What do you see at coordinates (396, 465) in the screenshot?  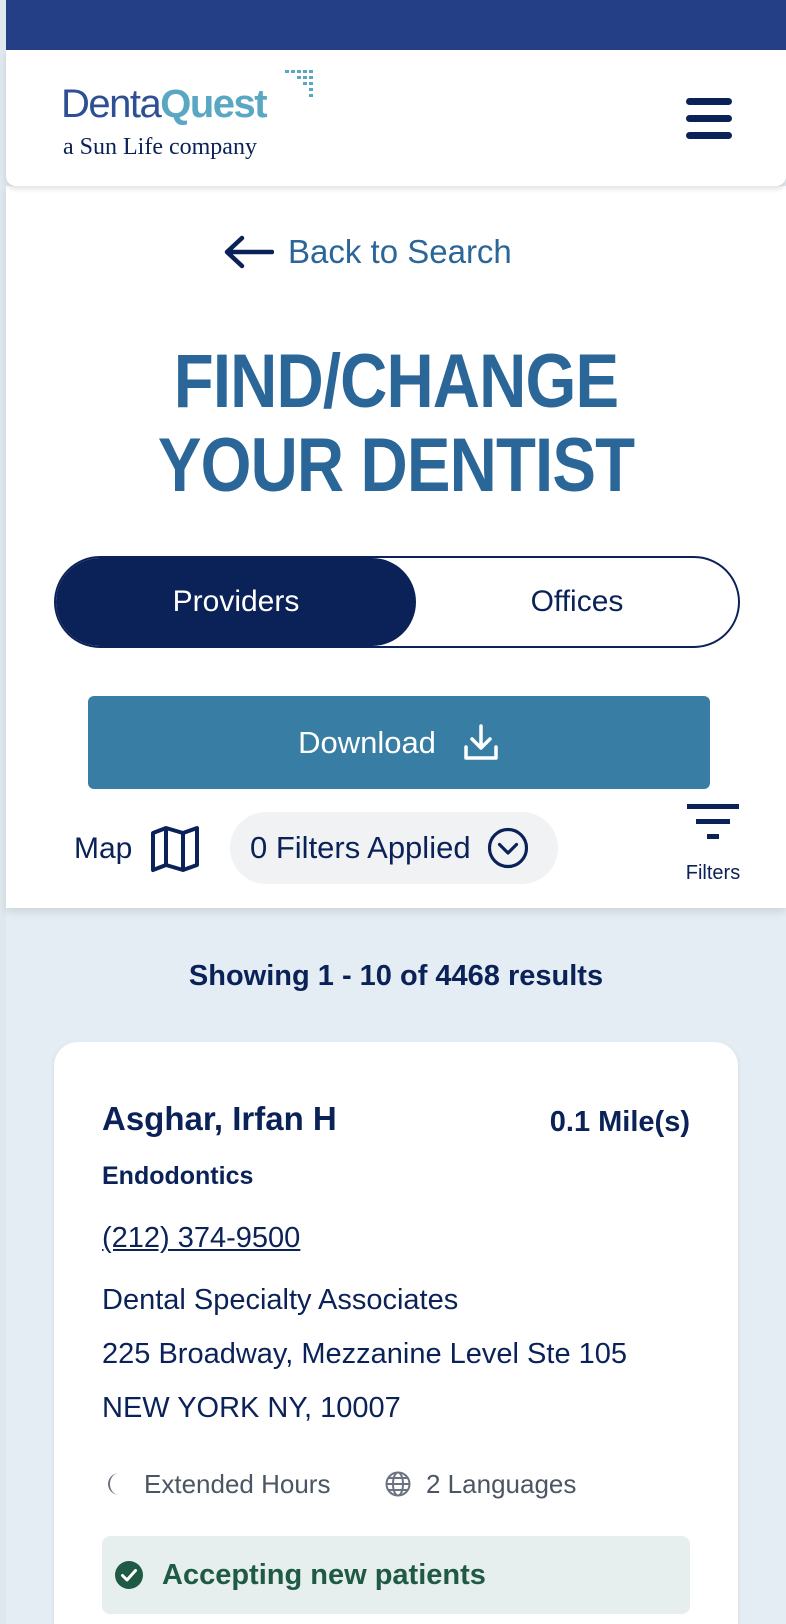 I see `page-title-line-2: YOUR DENTIST` at bounding box center [396, 465].